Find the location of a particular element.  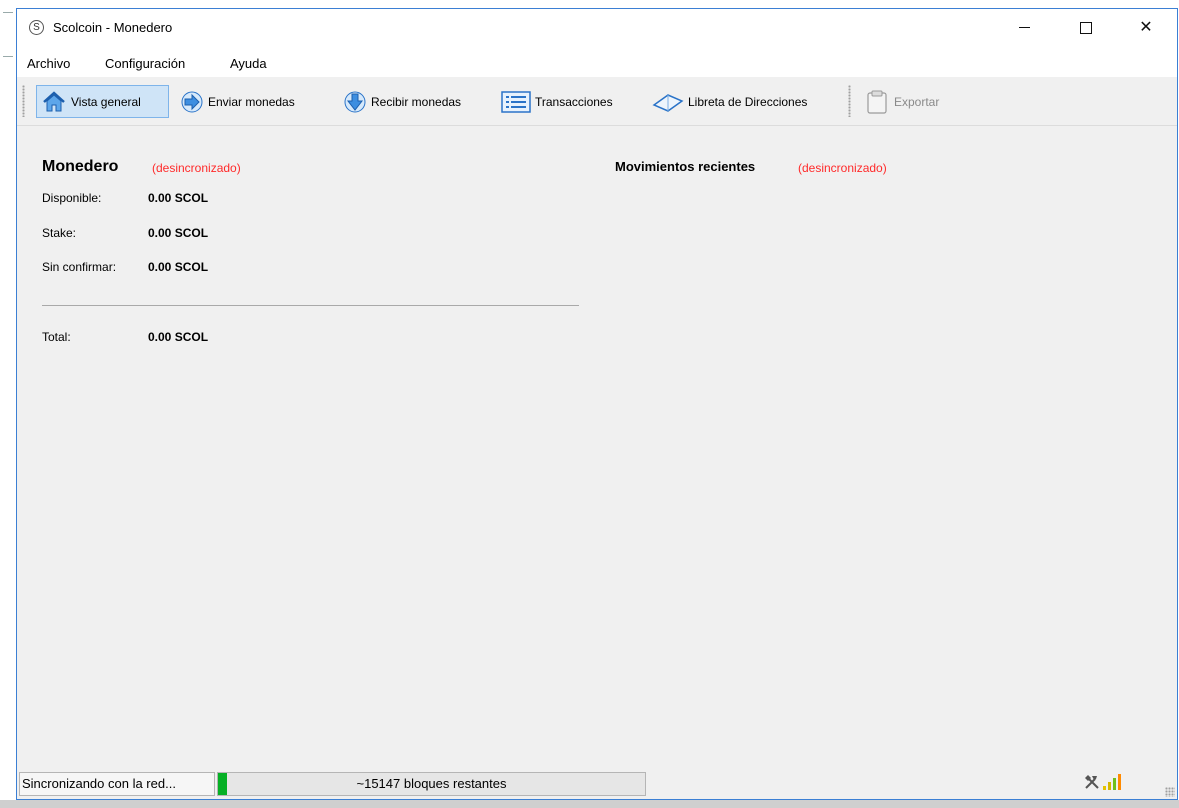

transactions-label: Transacciones is located at coordinates (574, 101).